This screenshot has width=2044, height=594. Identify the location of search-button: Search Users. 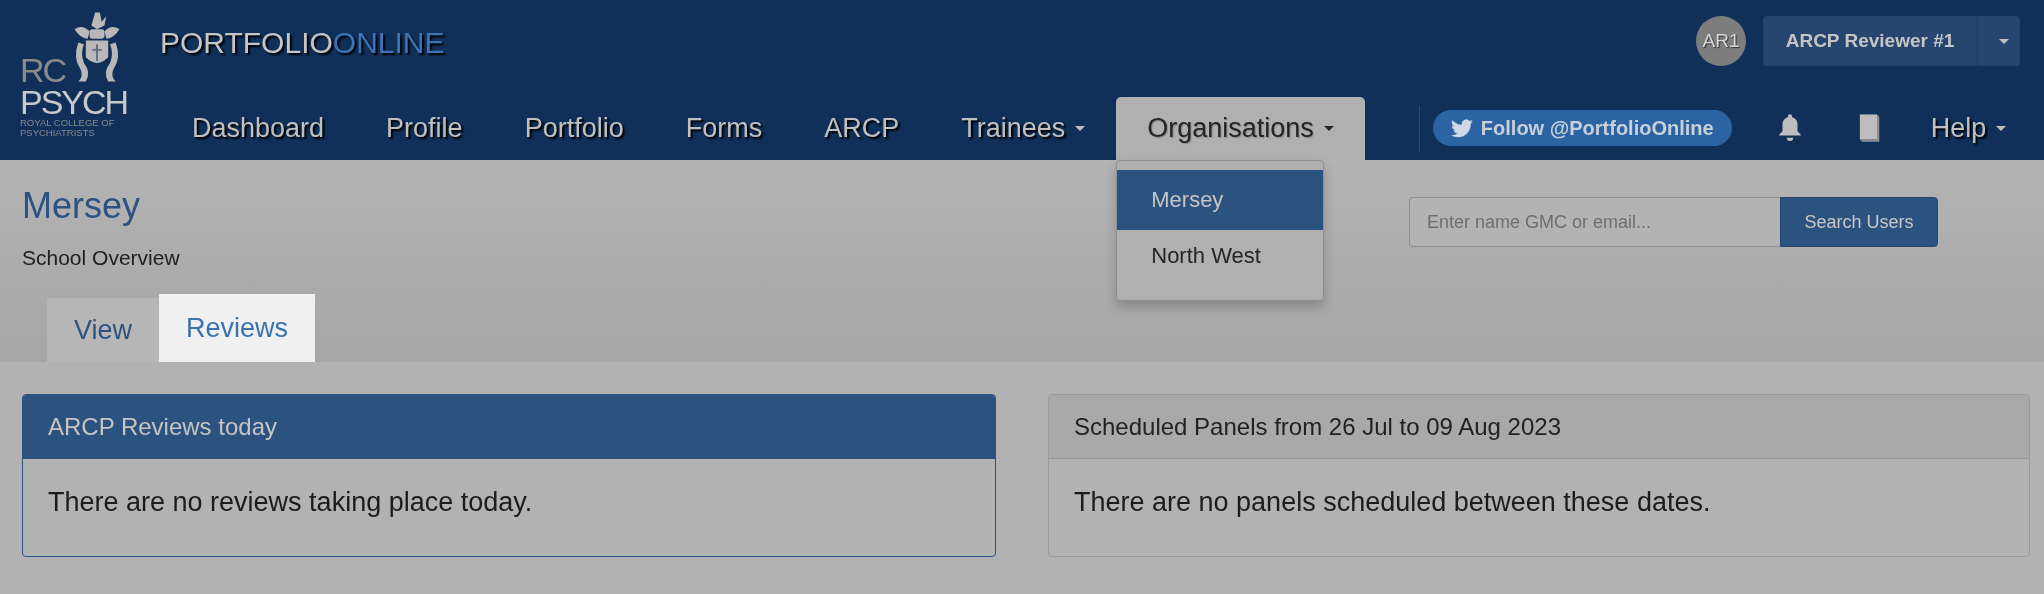
(1859, 222).